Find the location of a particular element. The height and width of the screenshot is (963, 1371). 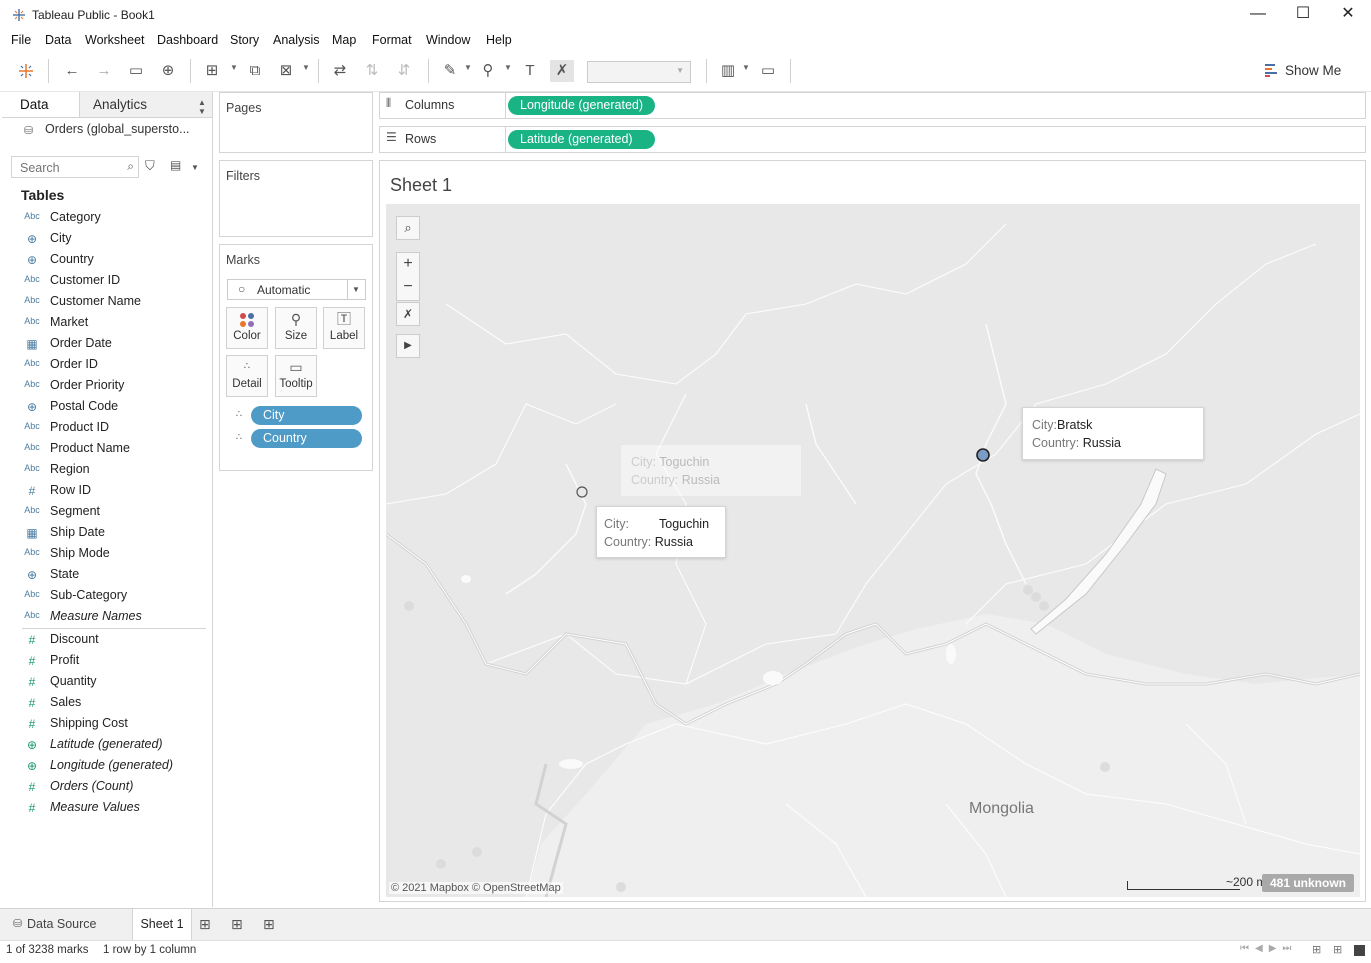

field-discount: # Discount is located at coordinates (104, 640).